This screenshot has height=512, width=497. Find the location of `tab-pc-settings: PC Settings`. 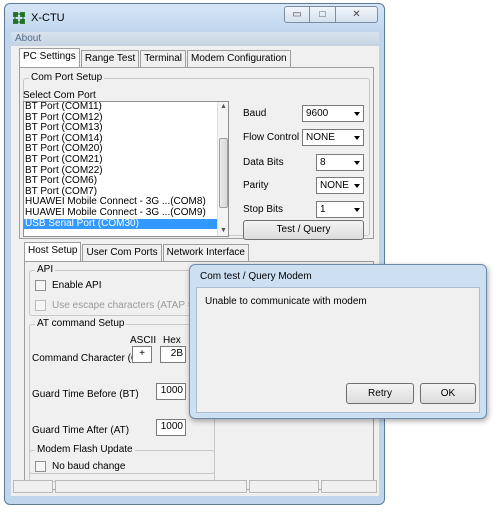

tab-pc-settings: PC Settings is located at coordinates (49, 57).